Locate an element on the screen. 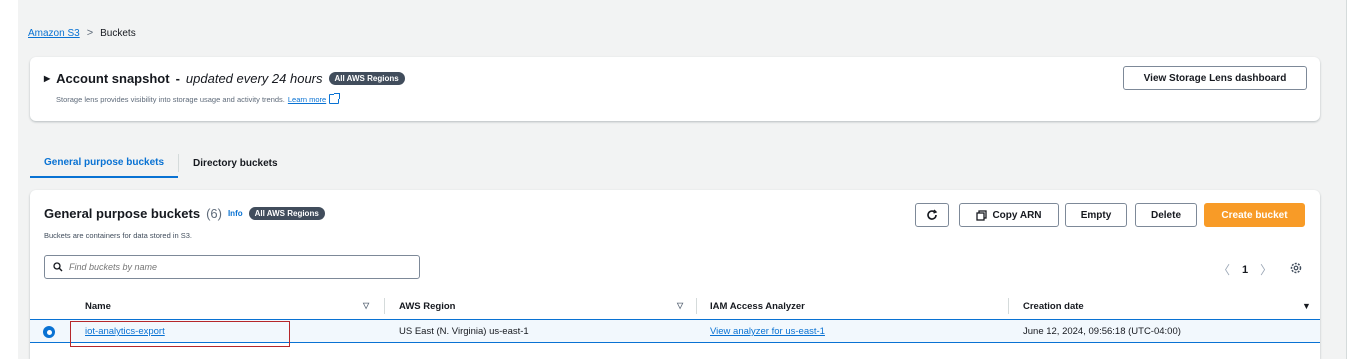 The image size is (1364, 359). snapshot-title-dash: - is located at coordinates (177, 78).